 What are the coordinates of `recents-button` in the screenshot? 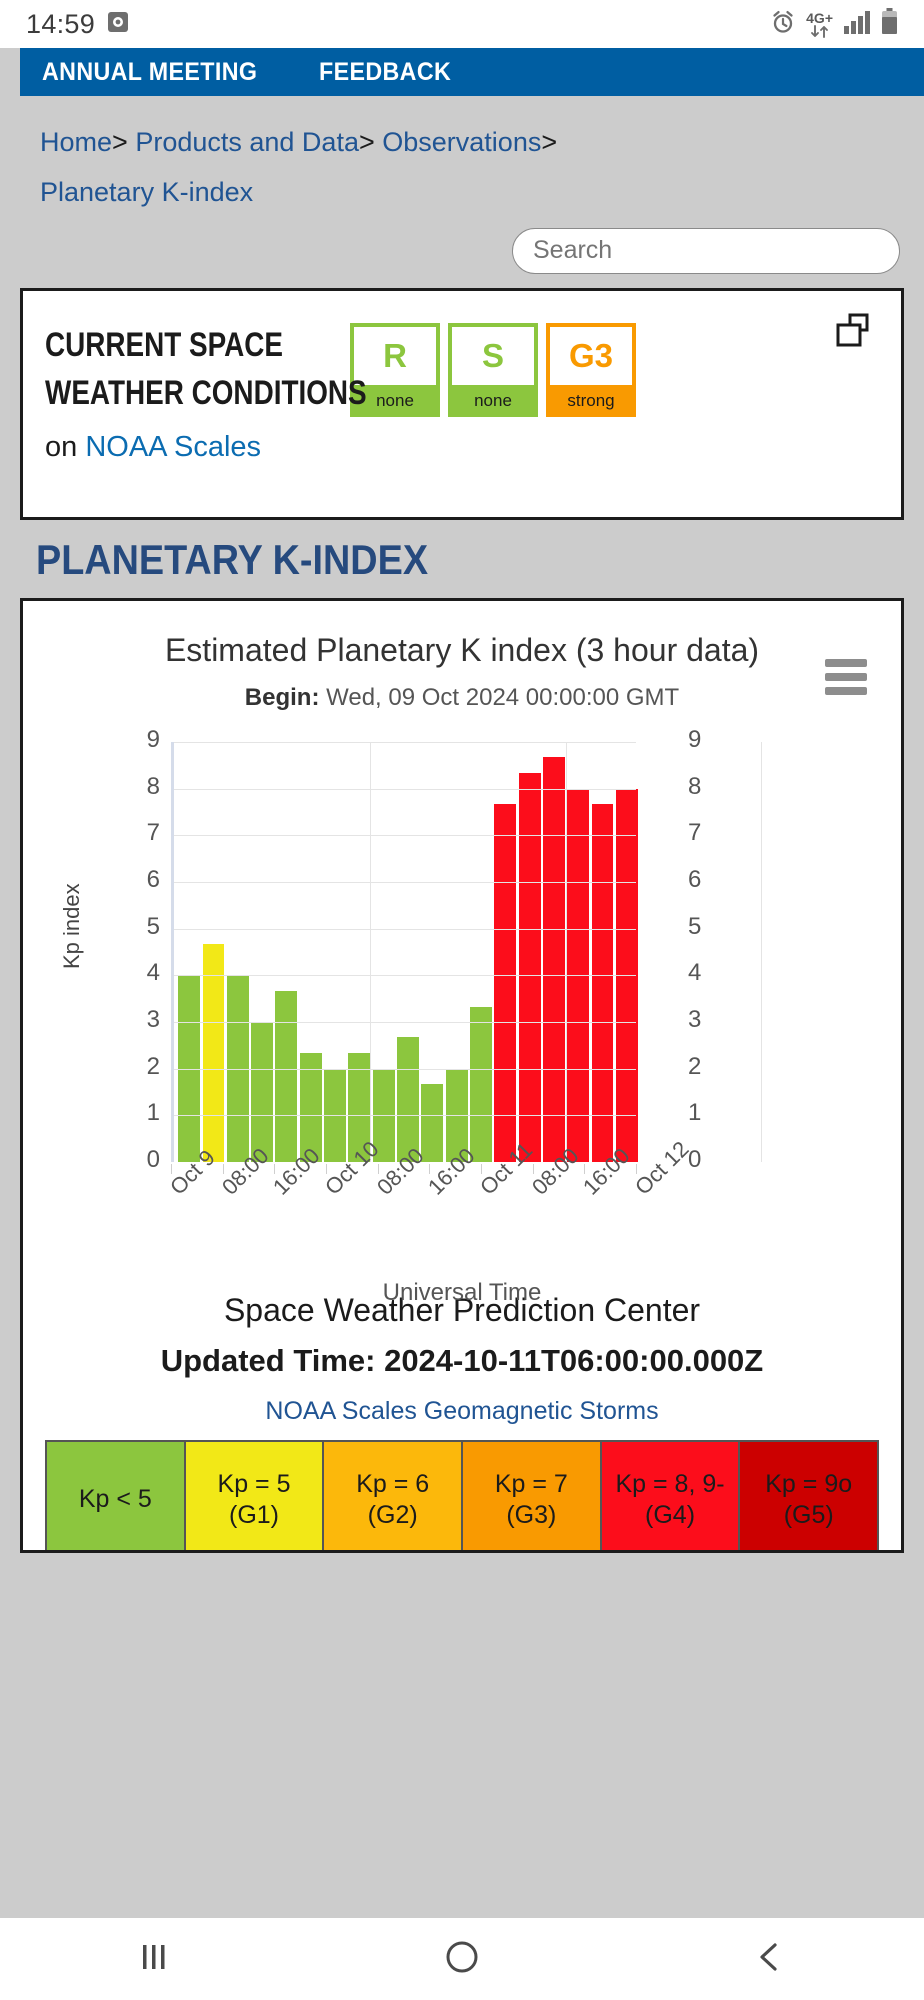 It's located at (154, 1959).